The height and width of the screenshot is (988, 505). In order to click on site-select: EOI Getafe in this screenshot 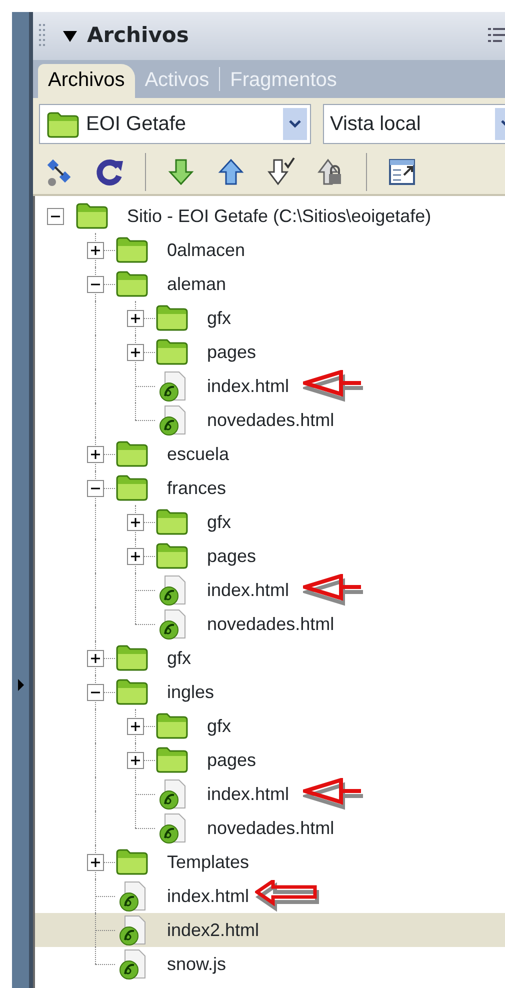, I will do `click(175, 124)`.